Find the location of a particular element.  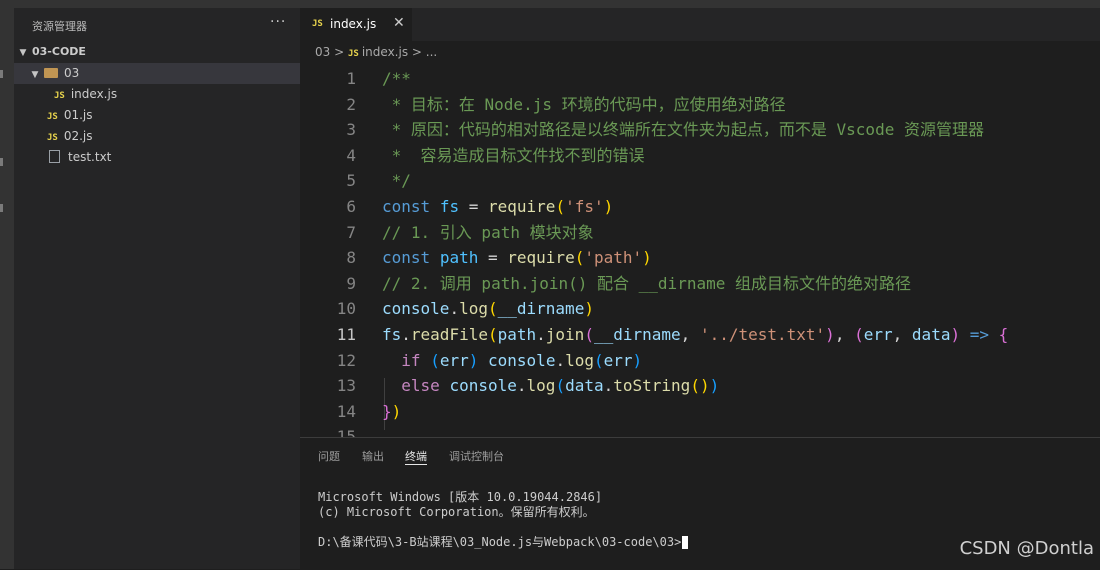

breadcrumb-folder: 03 is located at coordinates (322, 52).